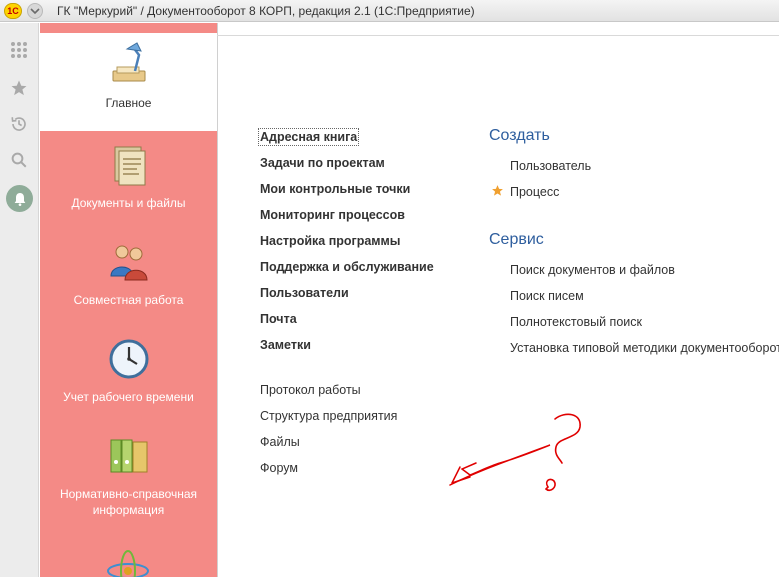 This screenshot has width=779, height=577. I want to click on link-address-book: Адресная книга, so click(308, 137).